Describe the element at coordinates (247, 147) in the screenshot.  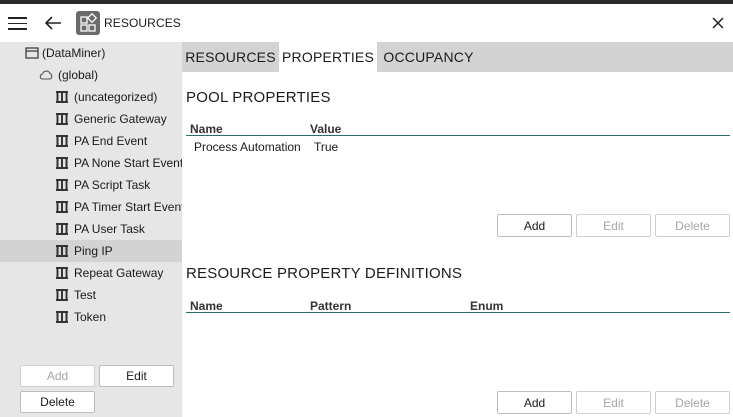
I see `property-name-cell: Process Automation` at that location.